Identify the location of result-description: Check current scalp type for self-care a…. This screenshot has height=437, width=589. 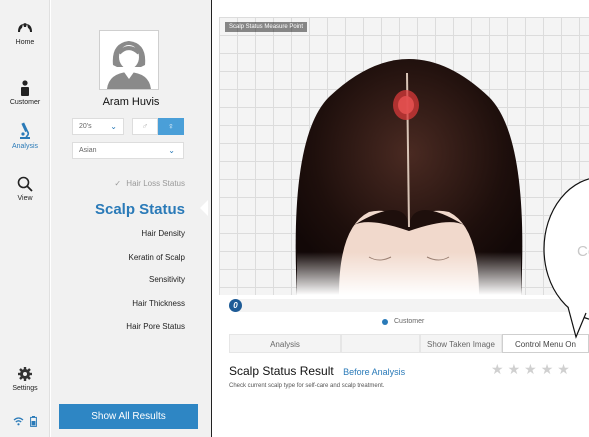
(307, 386).